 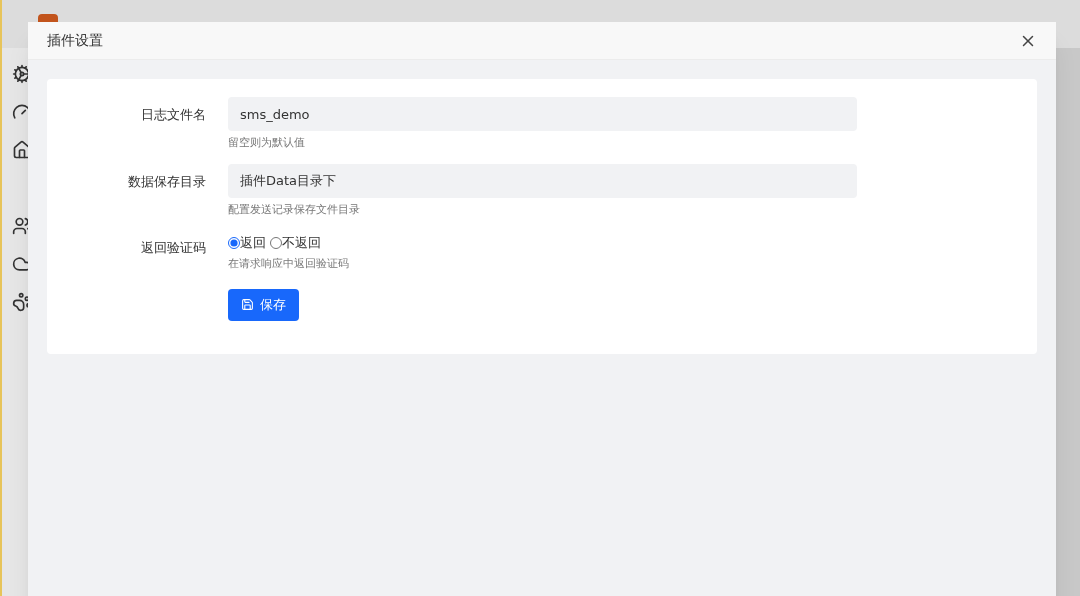 What do you see at coordinates (253, 243) in the screenshot?
I see `radio-label: 返回` at bounding box center [253, 243].